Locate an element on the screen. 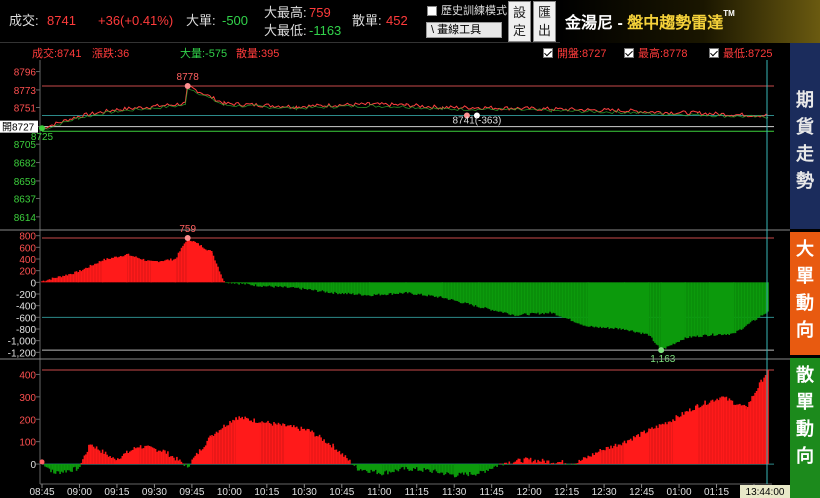 This screenshot has height=498, width=820. legend-open-text: 開盤:8727 is located at coordinates (582, 54).